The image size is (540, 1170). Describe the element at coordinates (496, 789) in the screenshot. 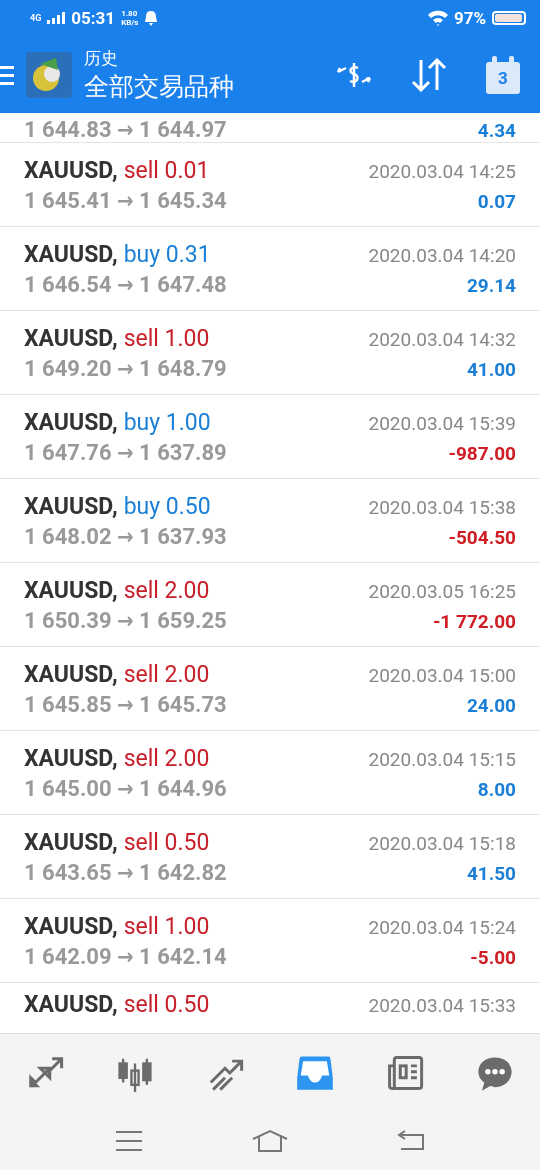

I see `profit-value: 8.00` at that location.